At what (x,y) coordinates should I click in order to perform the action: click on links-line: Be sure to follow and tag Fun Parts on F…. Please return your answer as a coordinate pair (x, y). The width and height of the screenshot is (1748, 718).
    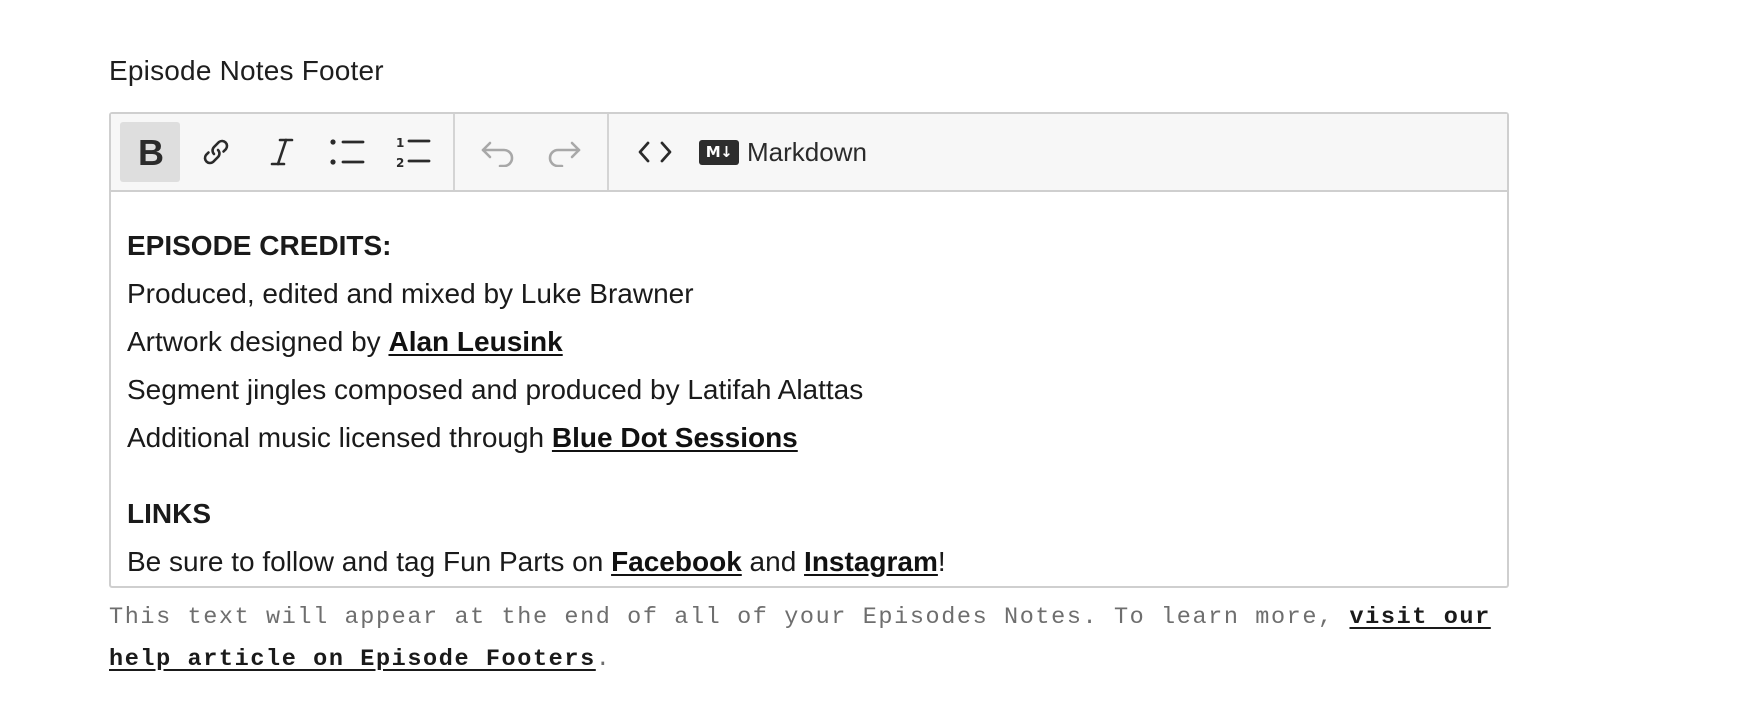
    Looking at the image, I should click on (536, 561).